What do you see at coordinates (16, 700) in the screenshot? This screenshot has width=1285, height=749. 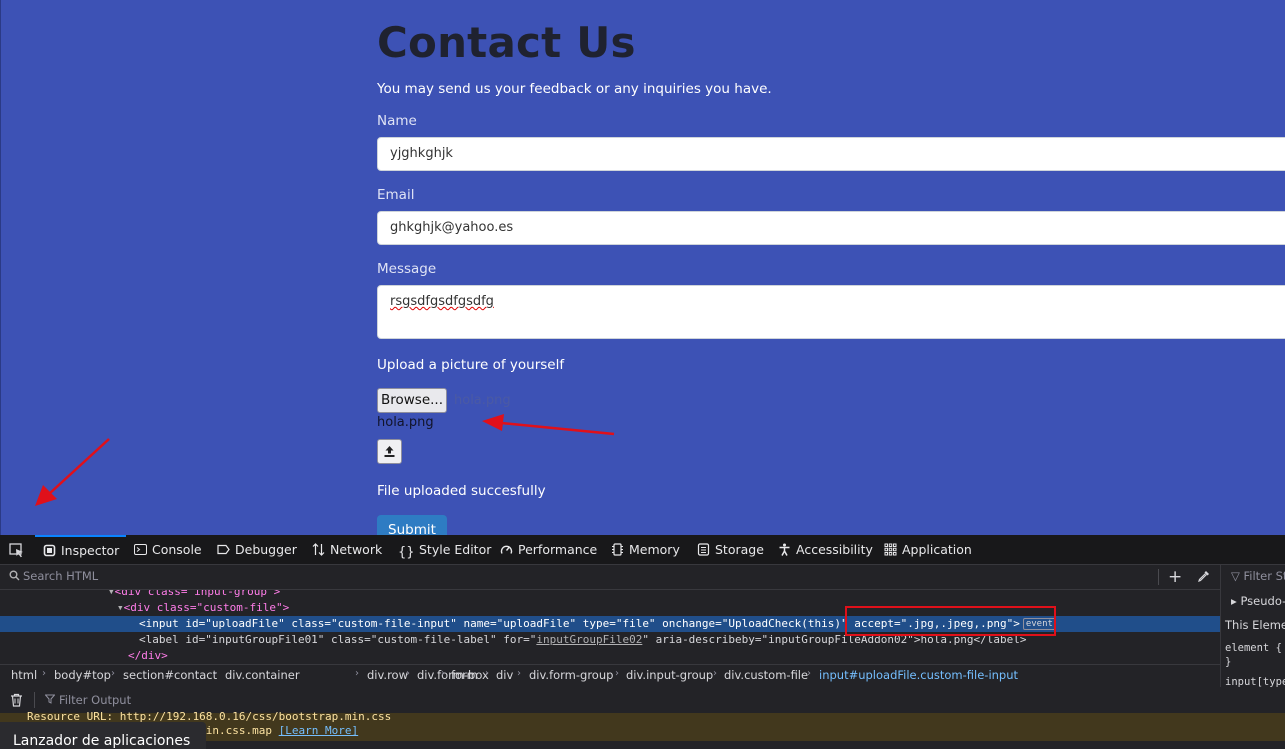 I see `trash-icon` at bounding box center [16, 700].